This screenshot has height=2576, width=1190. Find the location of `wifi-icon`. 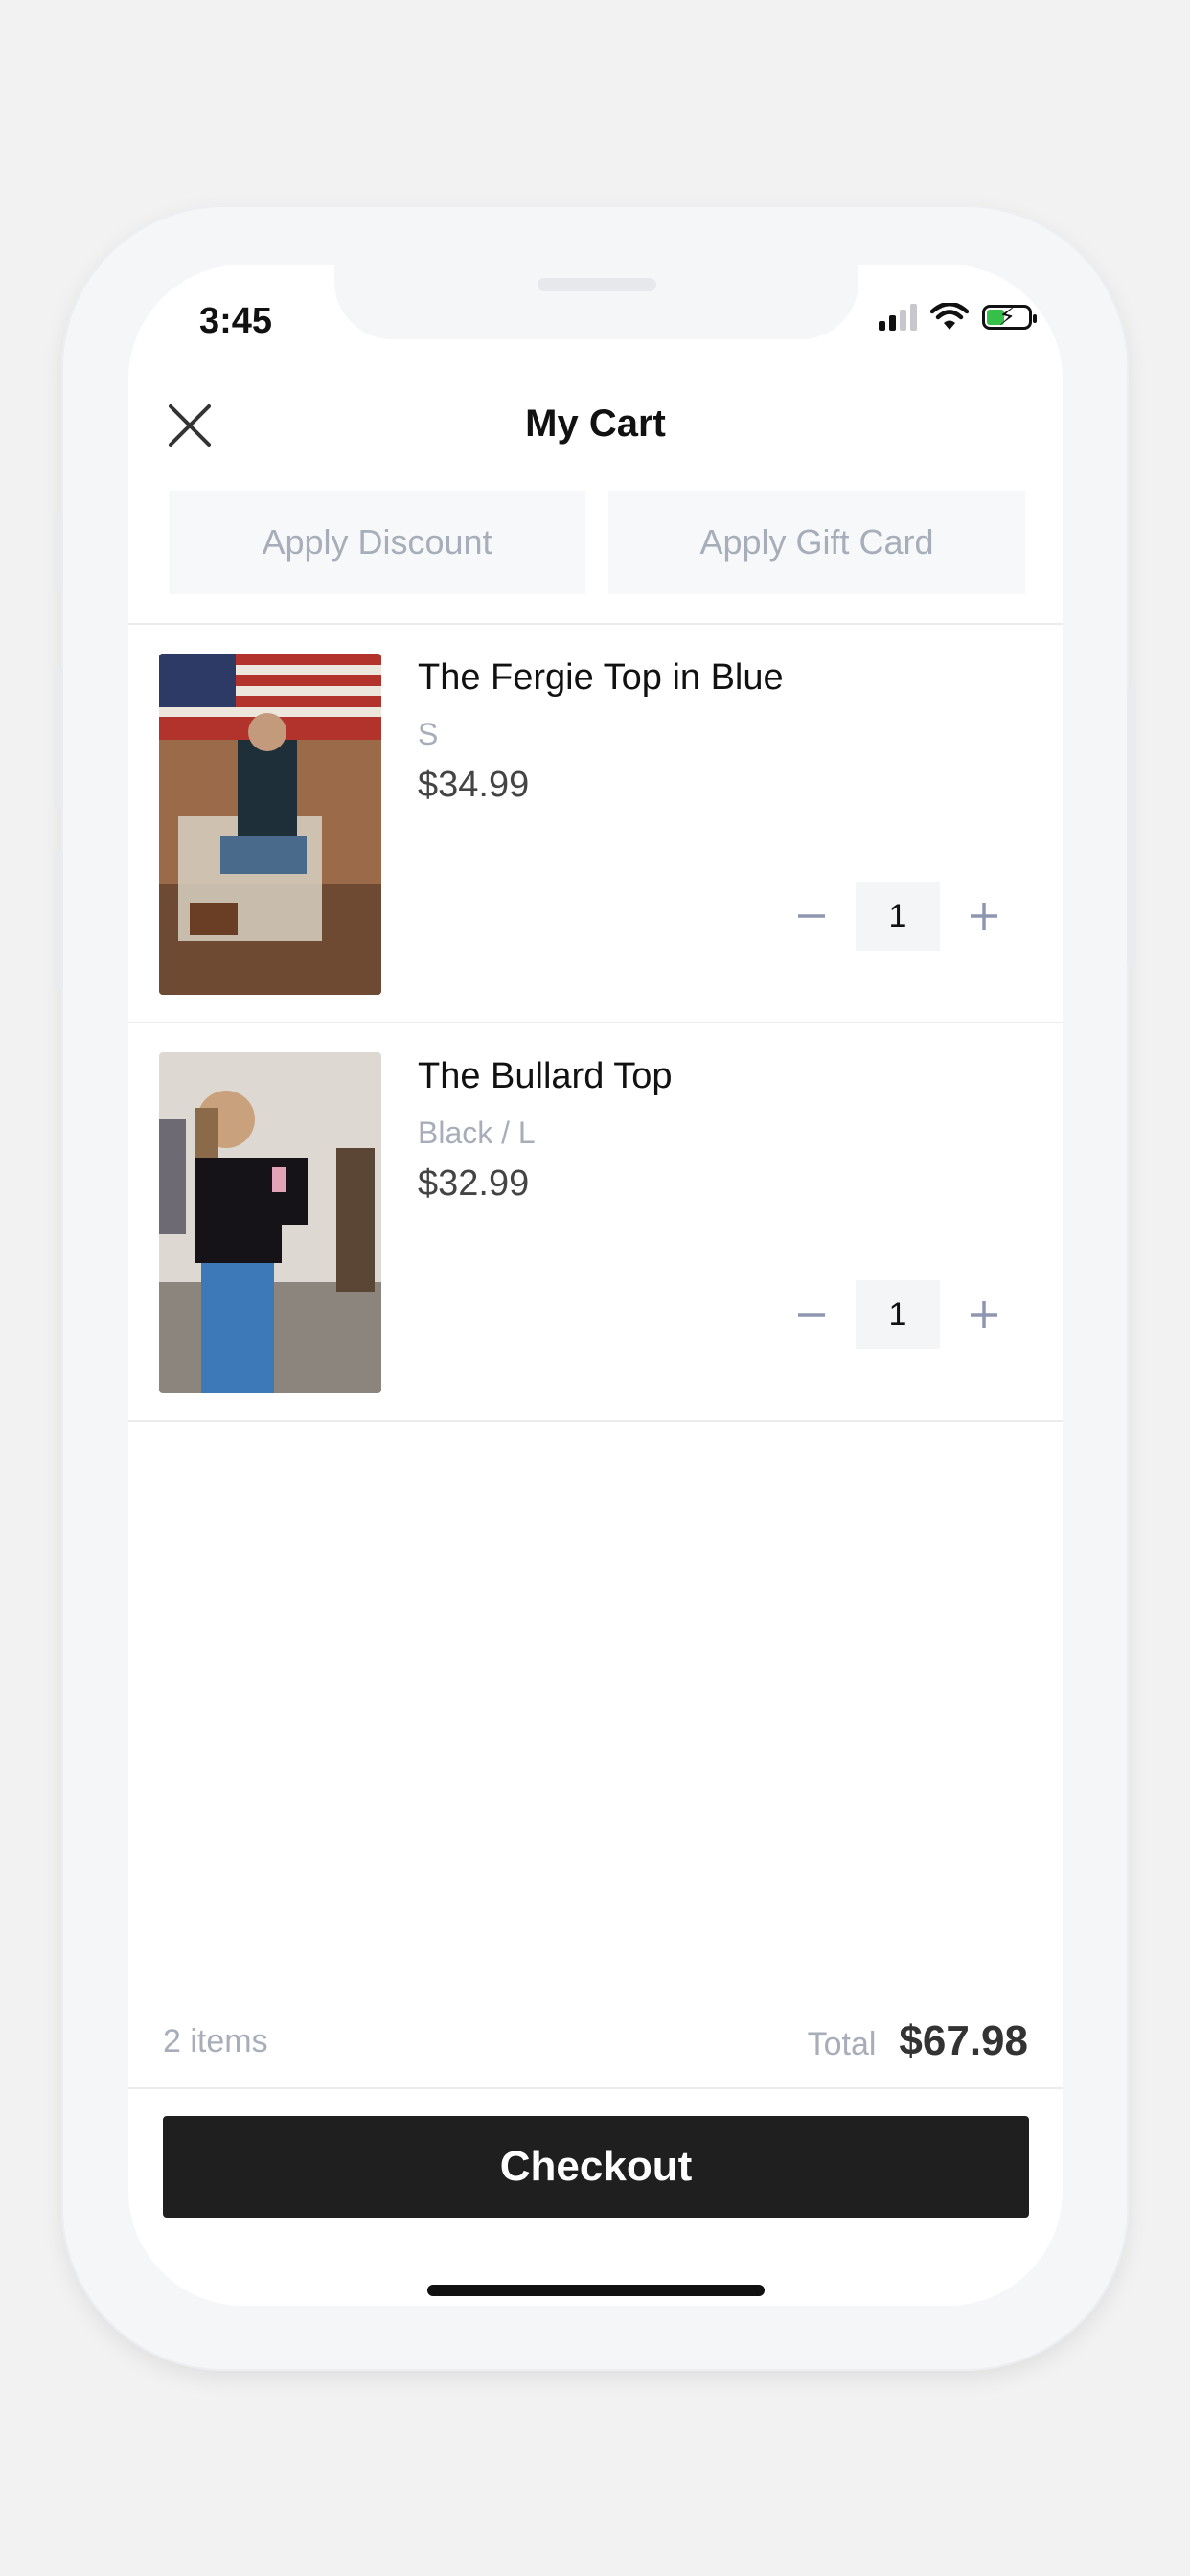

wifi-icon is located at coordinates (950, 316).